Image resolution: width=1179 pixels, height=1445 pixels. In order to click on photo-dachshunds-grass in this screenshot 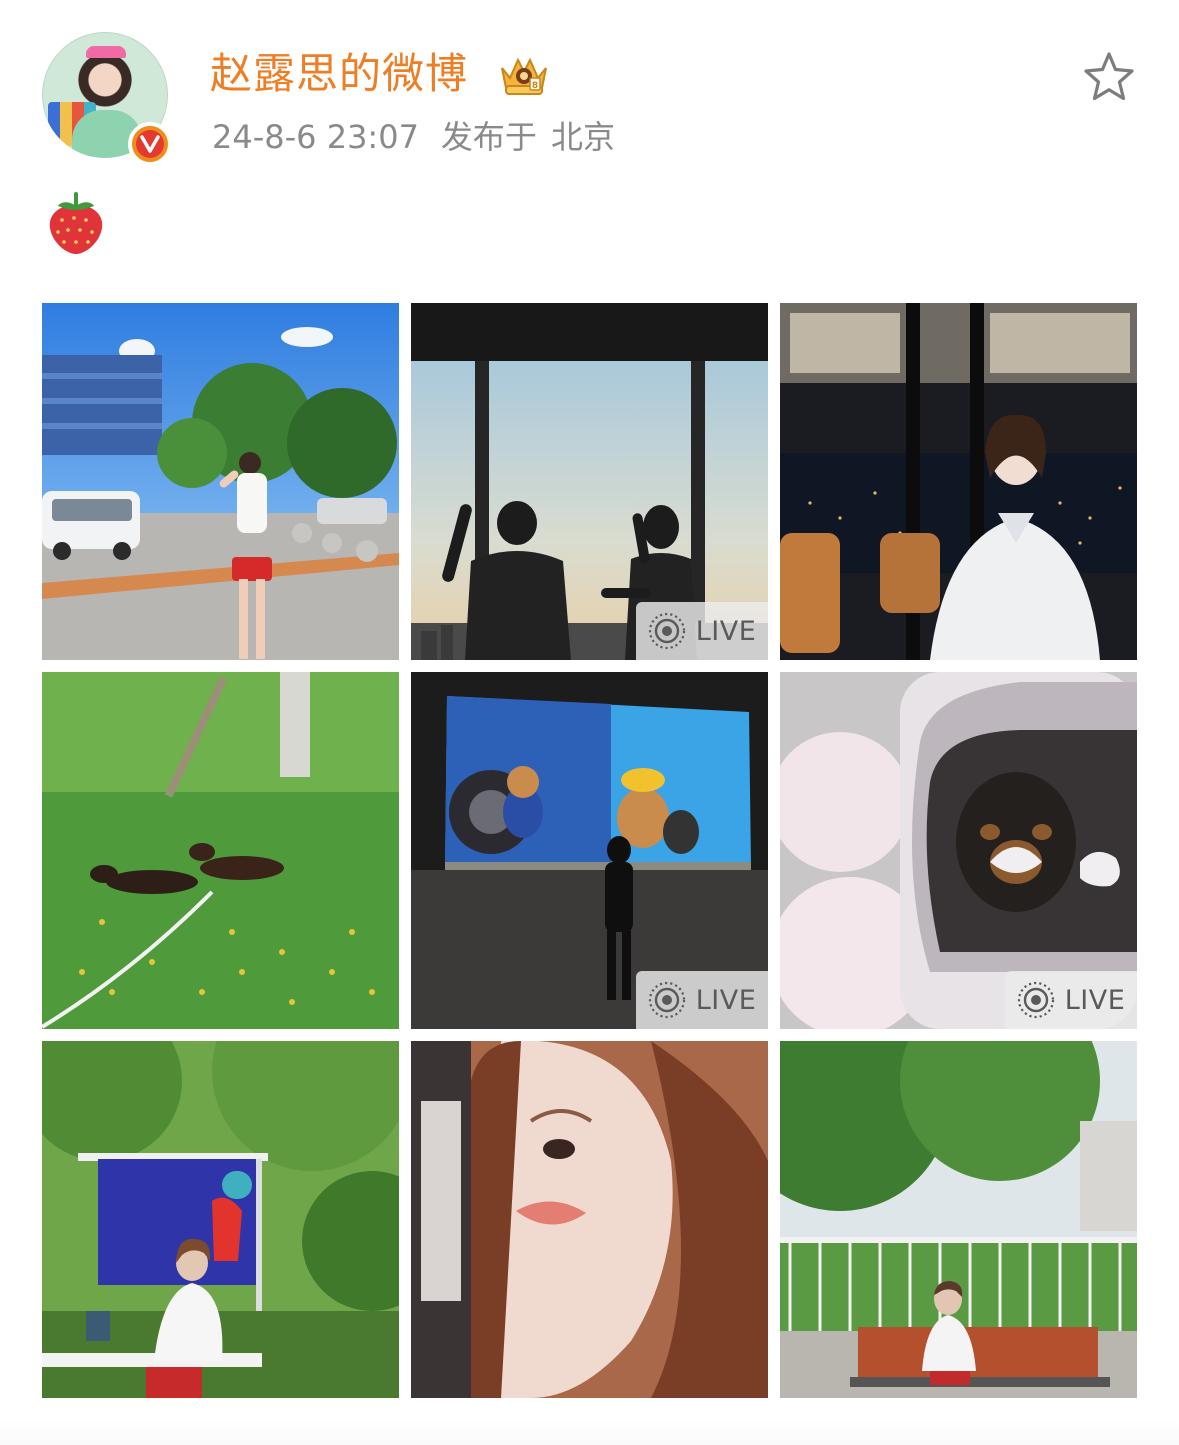, I will do `click(220, 850)`.